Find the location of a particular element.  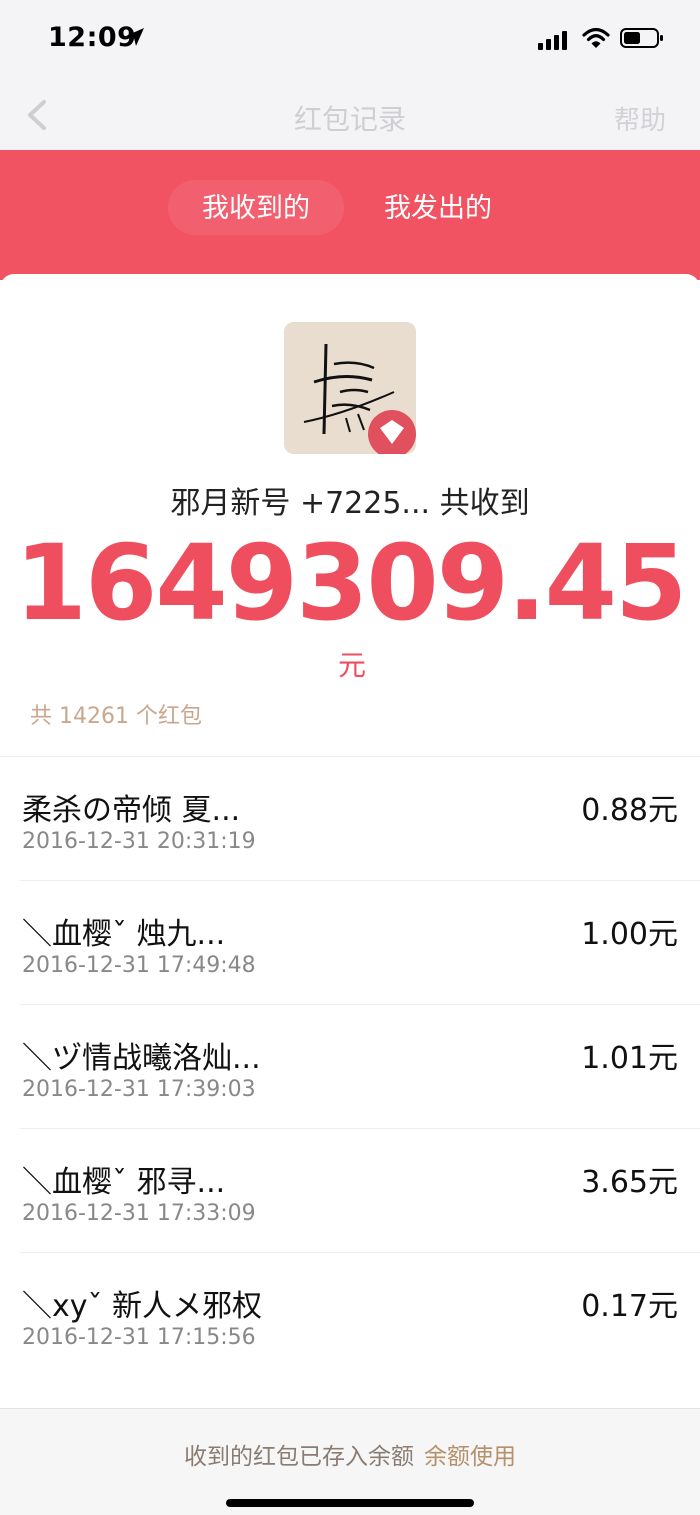

record-date: 2016-12-31 17:33:09 is located at coordinates (139, 1213).